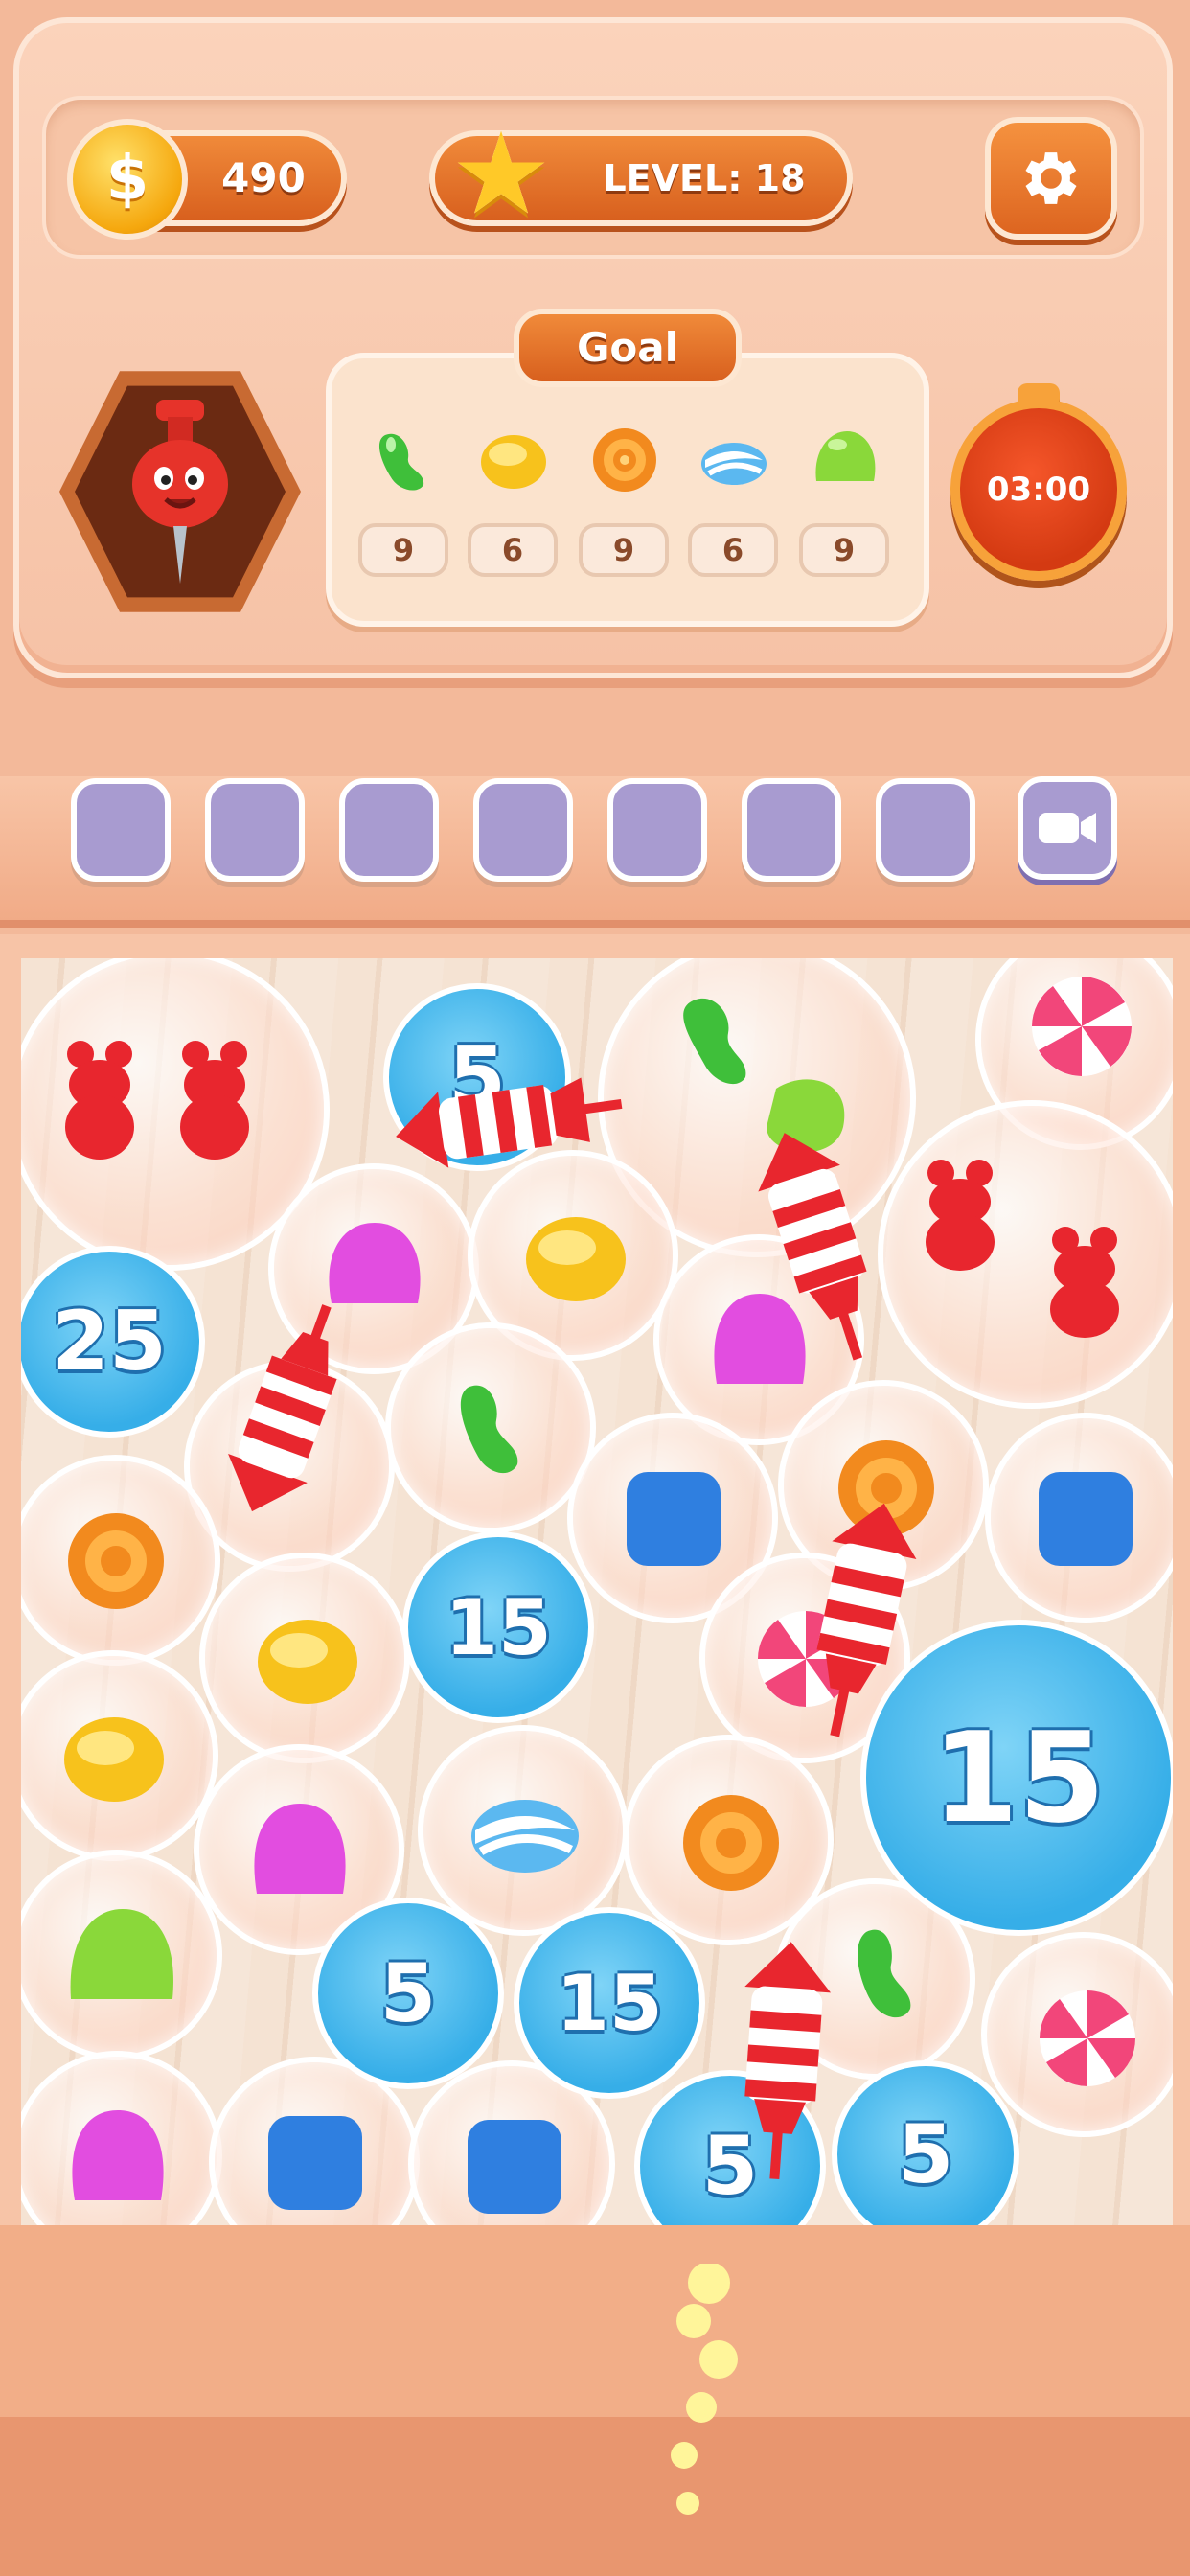 The width and height of the screenshot is (1190, 2576). What do you see at coordinates (128, 179) in the screenshot?
I see `coin-icon: $` at bounding box center [128, 179].